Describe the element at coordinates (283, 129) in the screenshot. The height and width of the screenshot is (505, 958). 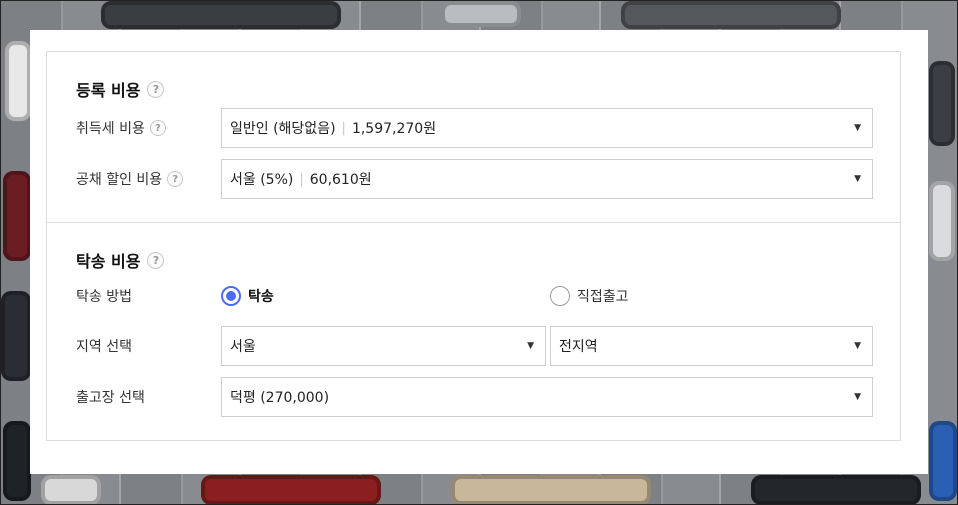
I see `acquisition-tax-selected: 일반인 (해당없음)` at that location.